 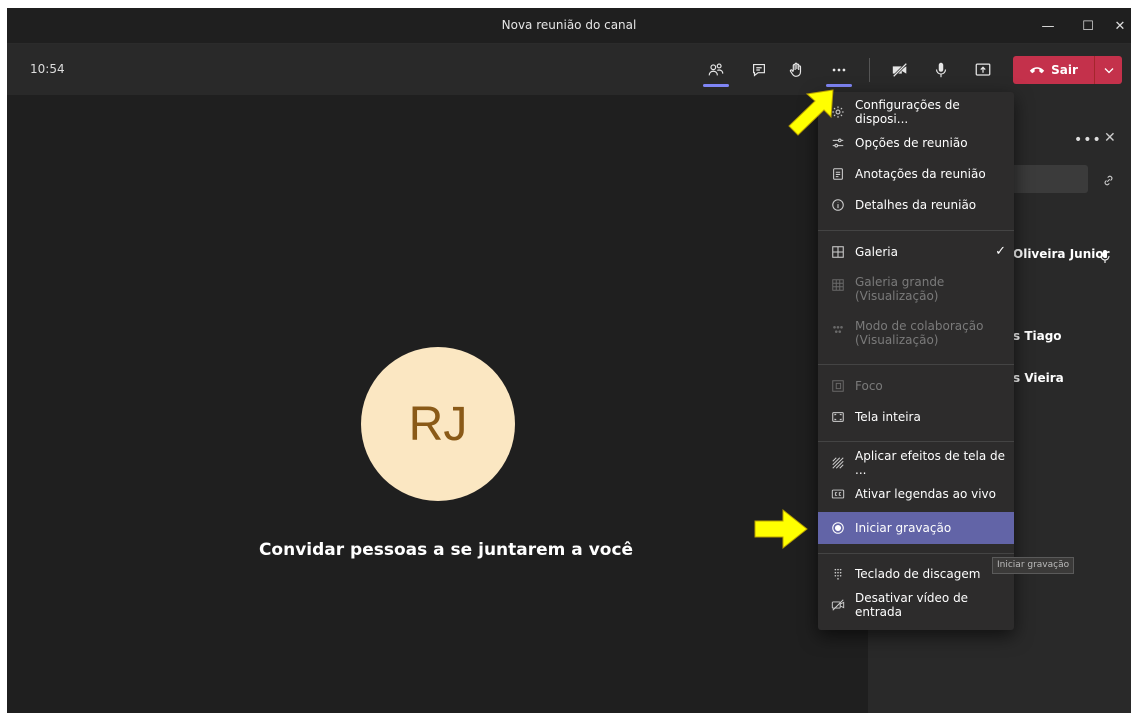 I want to click on menu-item-label: Opções de reunião, so click(x=911, y=143).